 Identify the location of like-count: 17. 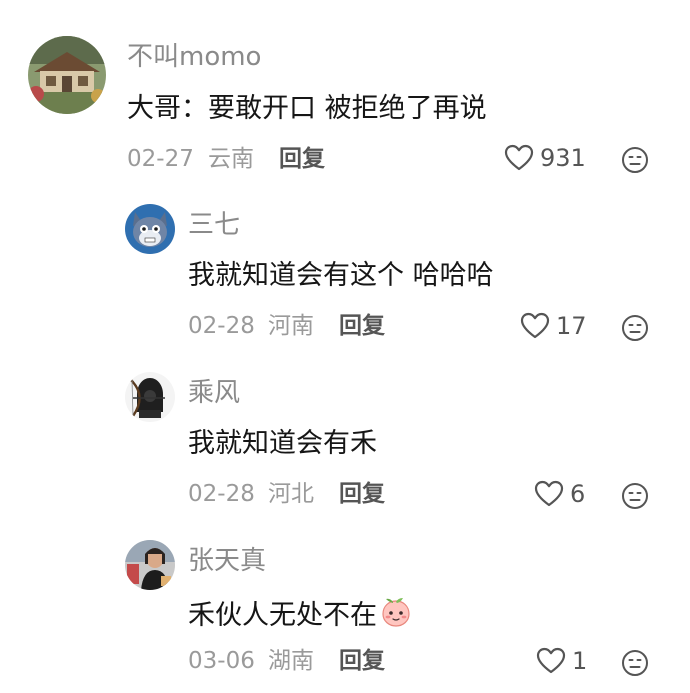
(571, 326).